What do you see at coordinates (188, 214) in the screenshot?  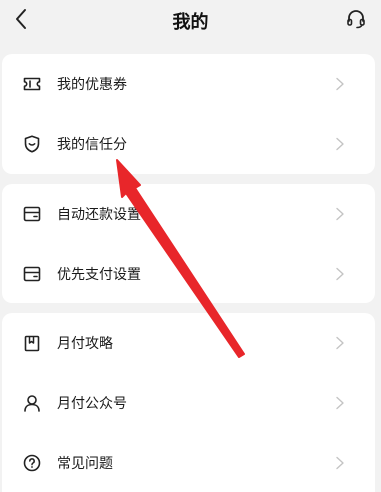 I see `menu-item-auto-repay: 自动还款设置` at bounding box center [188, 214].